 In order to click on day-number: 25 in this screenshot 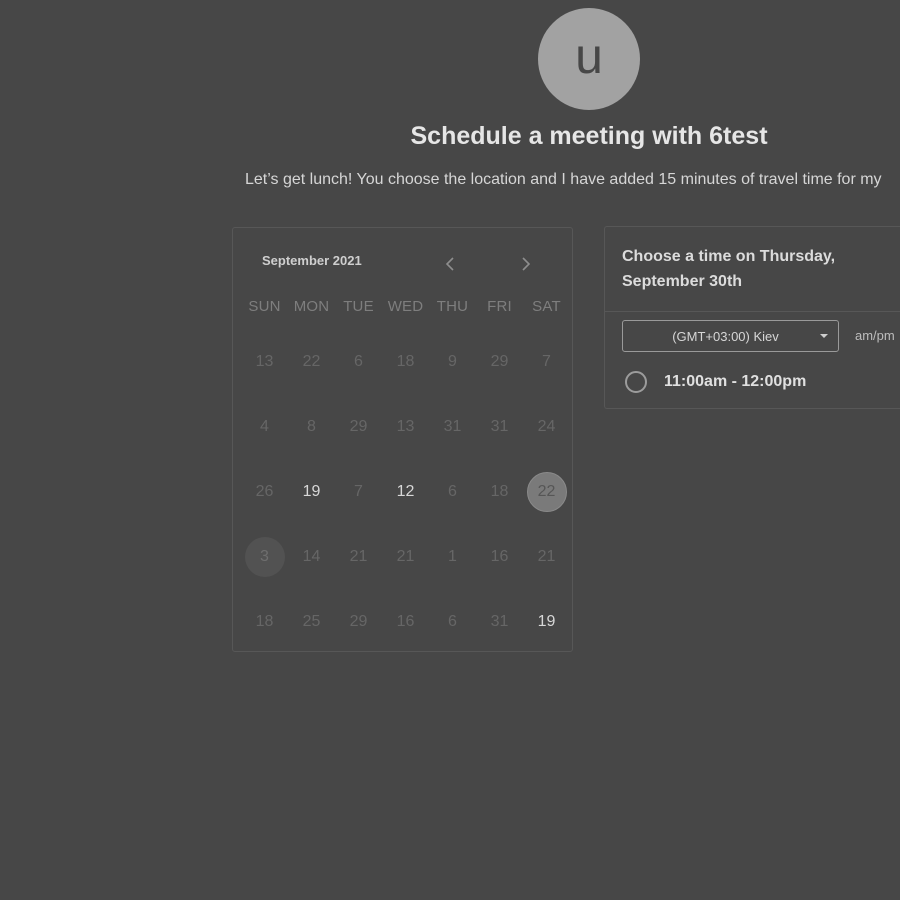, I will do `click(311, 621)`.